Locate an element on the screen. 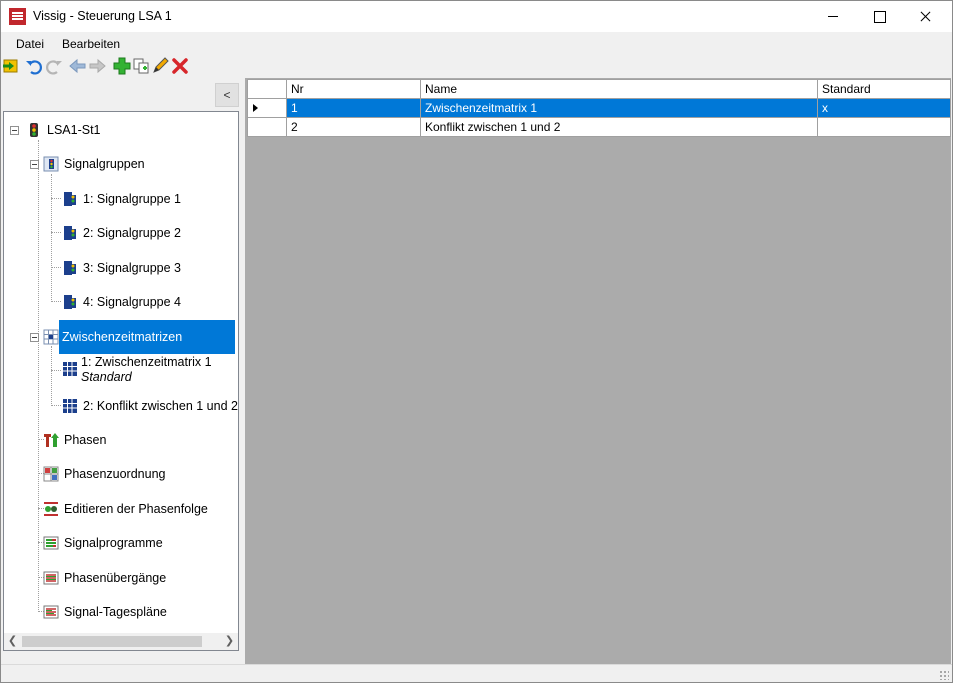 Image resolution: width=953 pixels, height=683 pixels. cell-nr: 1 is located at coordinates (353, 108).